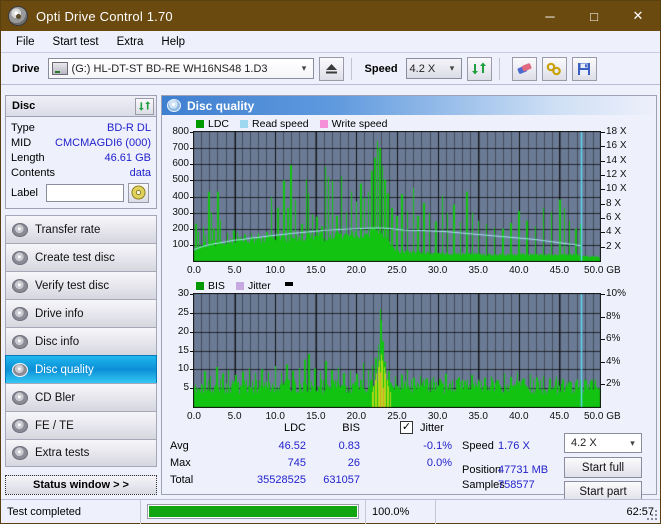 The height and width of the screenshot is (524, 661). I want to click on tools-button, so click(554, 68).